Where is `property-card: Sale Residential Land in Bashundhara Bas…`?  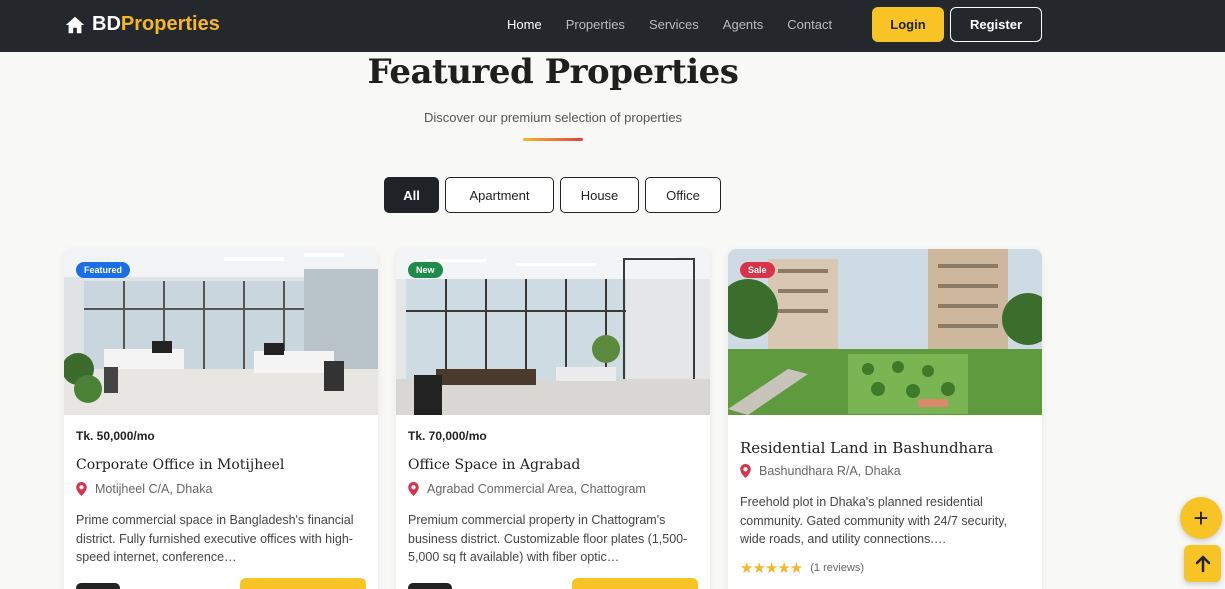 property-card: Sale Residential Land in Bashundhara Bas… is located at coordinates (885, 419).